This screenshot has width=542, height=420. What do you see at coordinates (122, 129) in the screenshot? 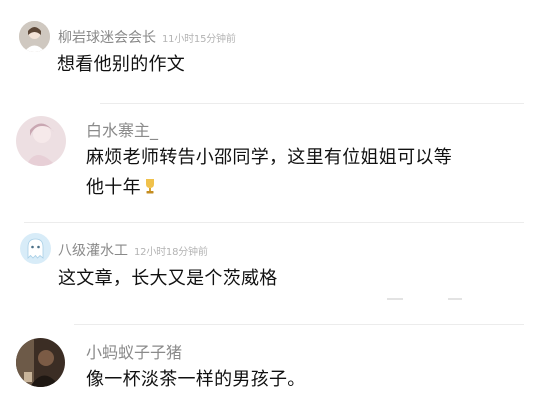
I see `comment-username: 白水寨主_` at bounding box center [122, 129].